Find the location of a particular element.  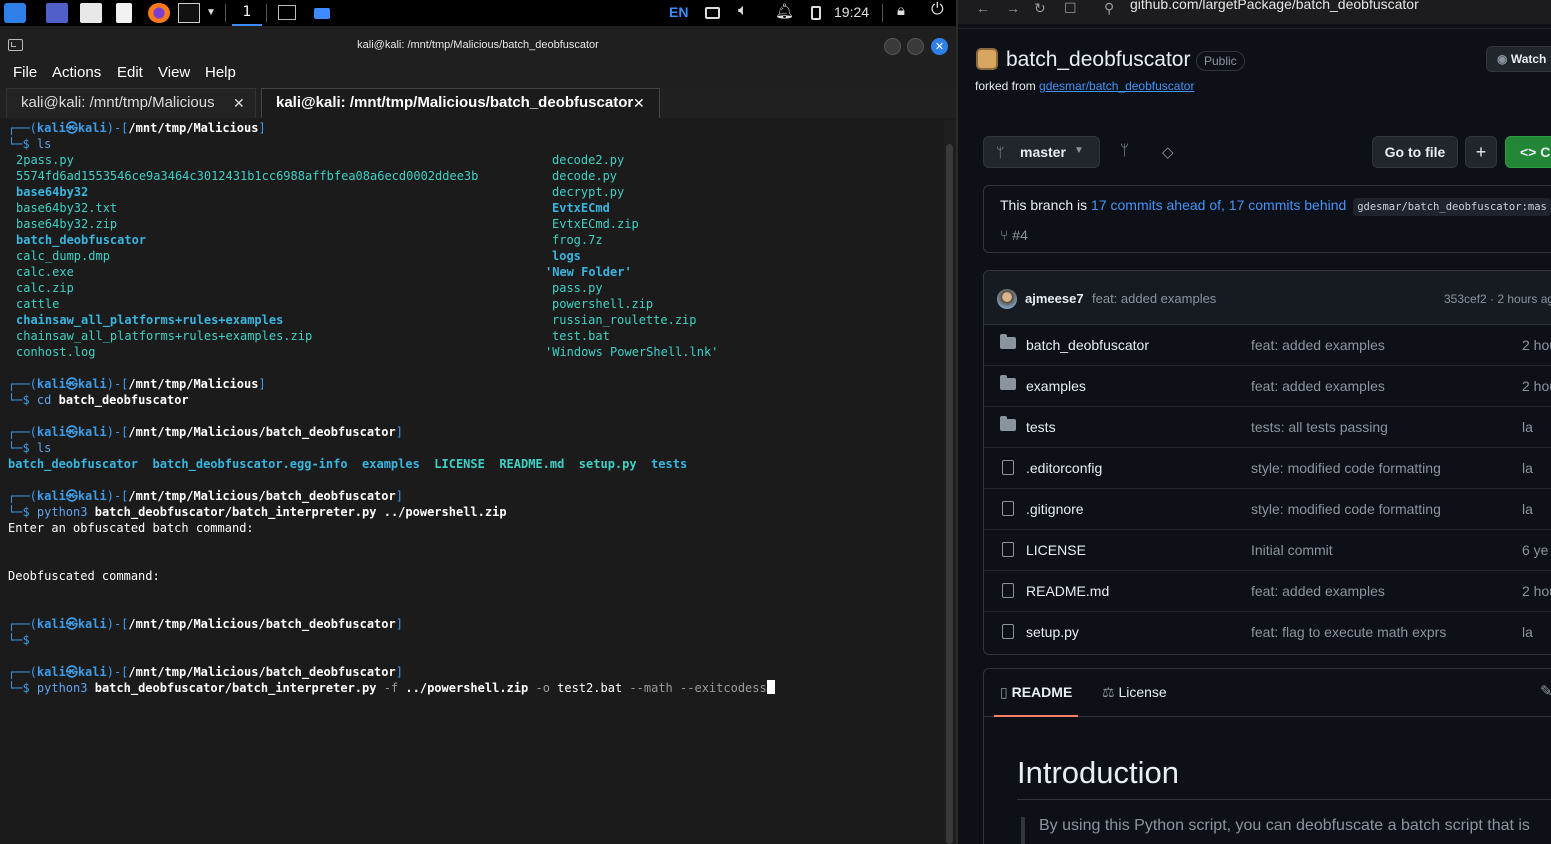

firefox-icon is located at coordinates (159, 13).